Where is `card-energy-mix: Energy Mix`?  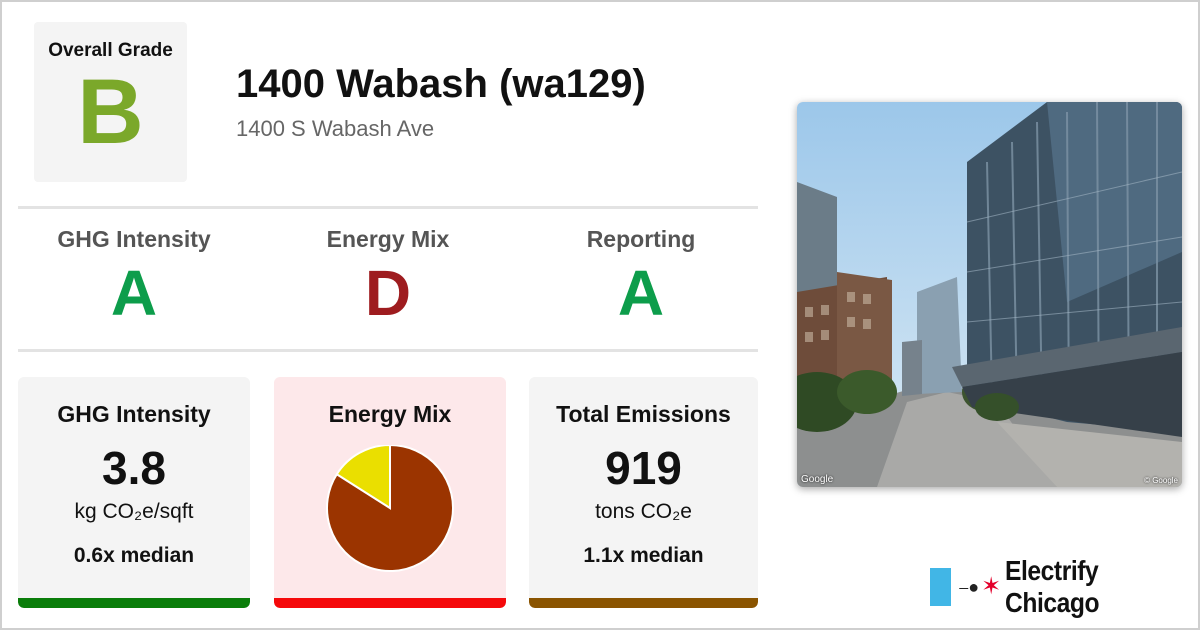
card-energy-mix: Energy Mix is located at coordinates (390, 492).